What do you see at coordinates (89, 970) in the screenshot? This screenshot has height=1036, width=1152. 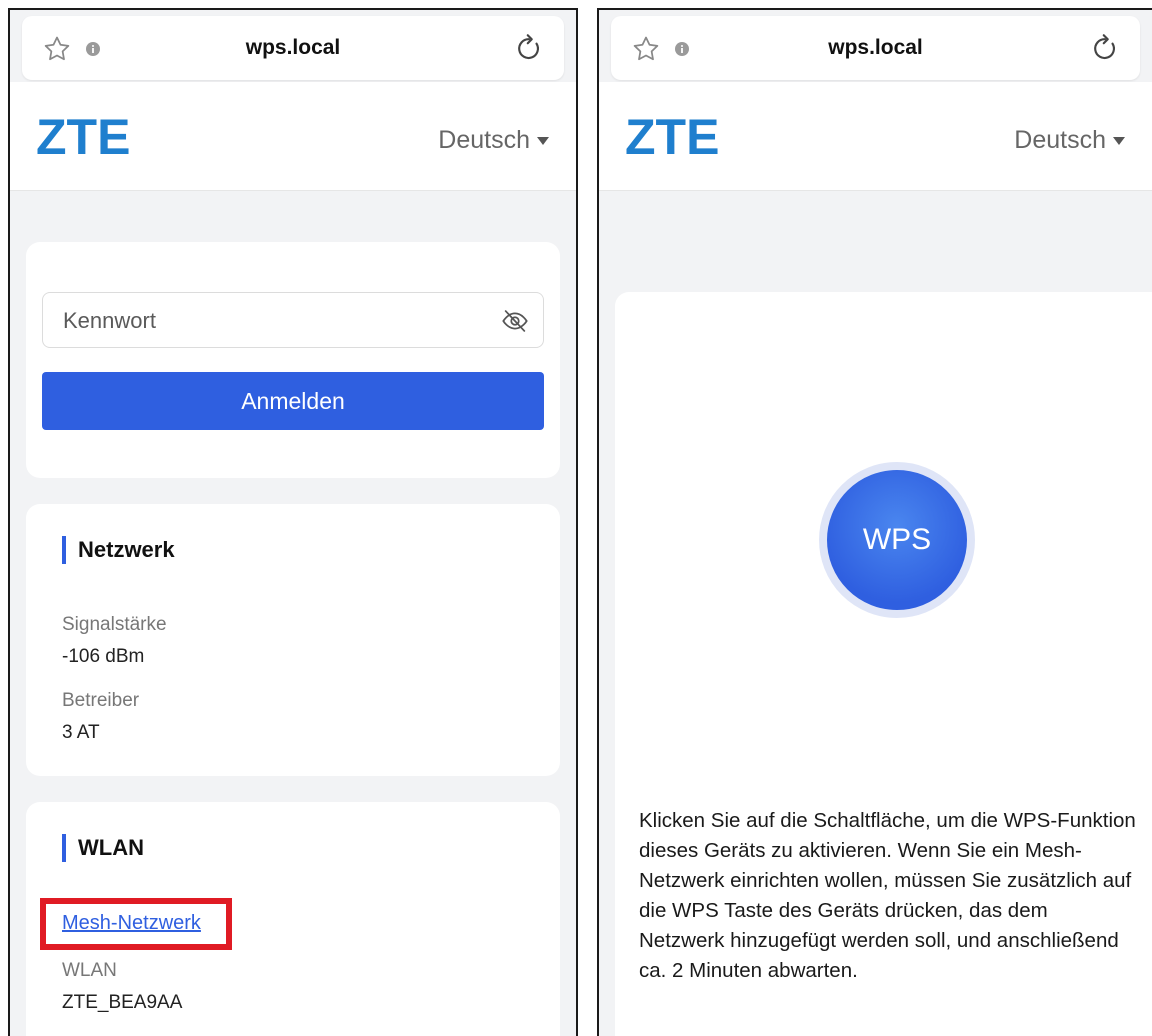 I see `ssid-label: WLAN` at bounding box center [89, 970].